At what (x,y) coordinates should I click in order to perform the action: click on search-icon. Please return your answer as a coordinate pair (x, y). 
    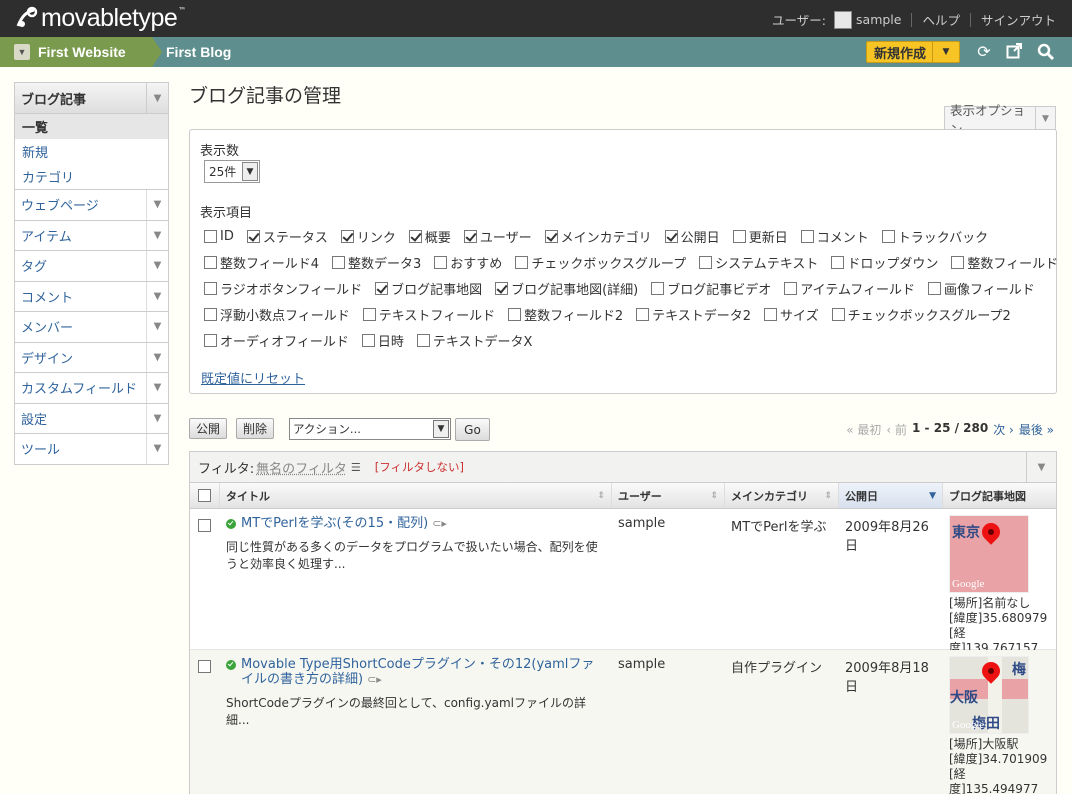
    Looking at the image, I should click on (1045, 52).